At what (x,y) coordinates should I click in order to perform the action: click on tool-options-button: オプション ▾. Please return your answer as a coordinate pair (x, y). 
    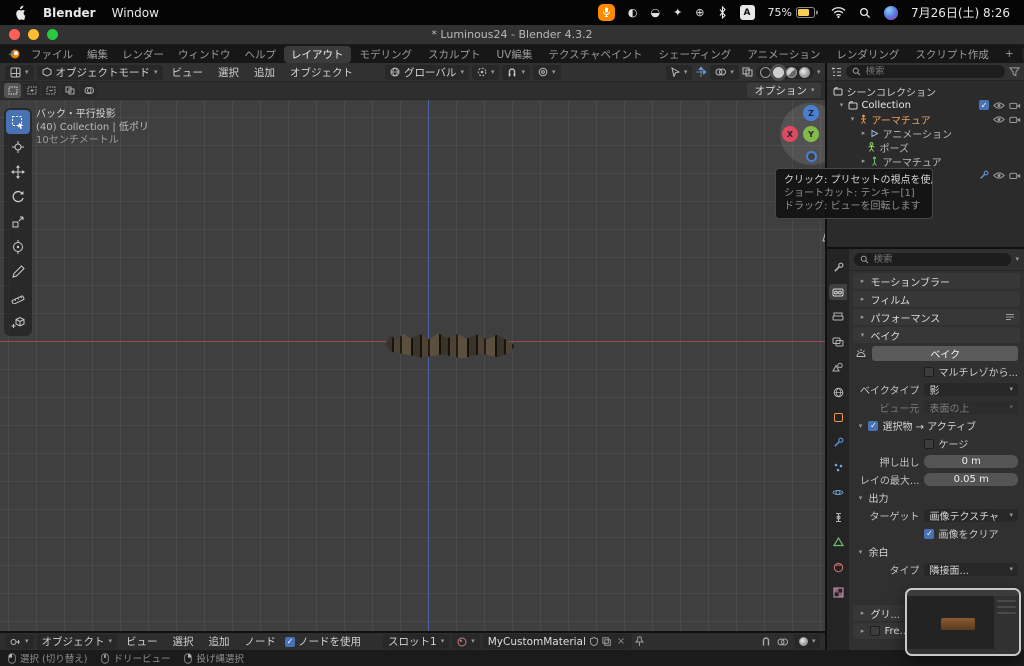
    Looking at the image, I should click on (784, 90).